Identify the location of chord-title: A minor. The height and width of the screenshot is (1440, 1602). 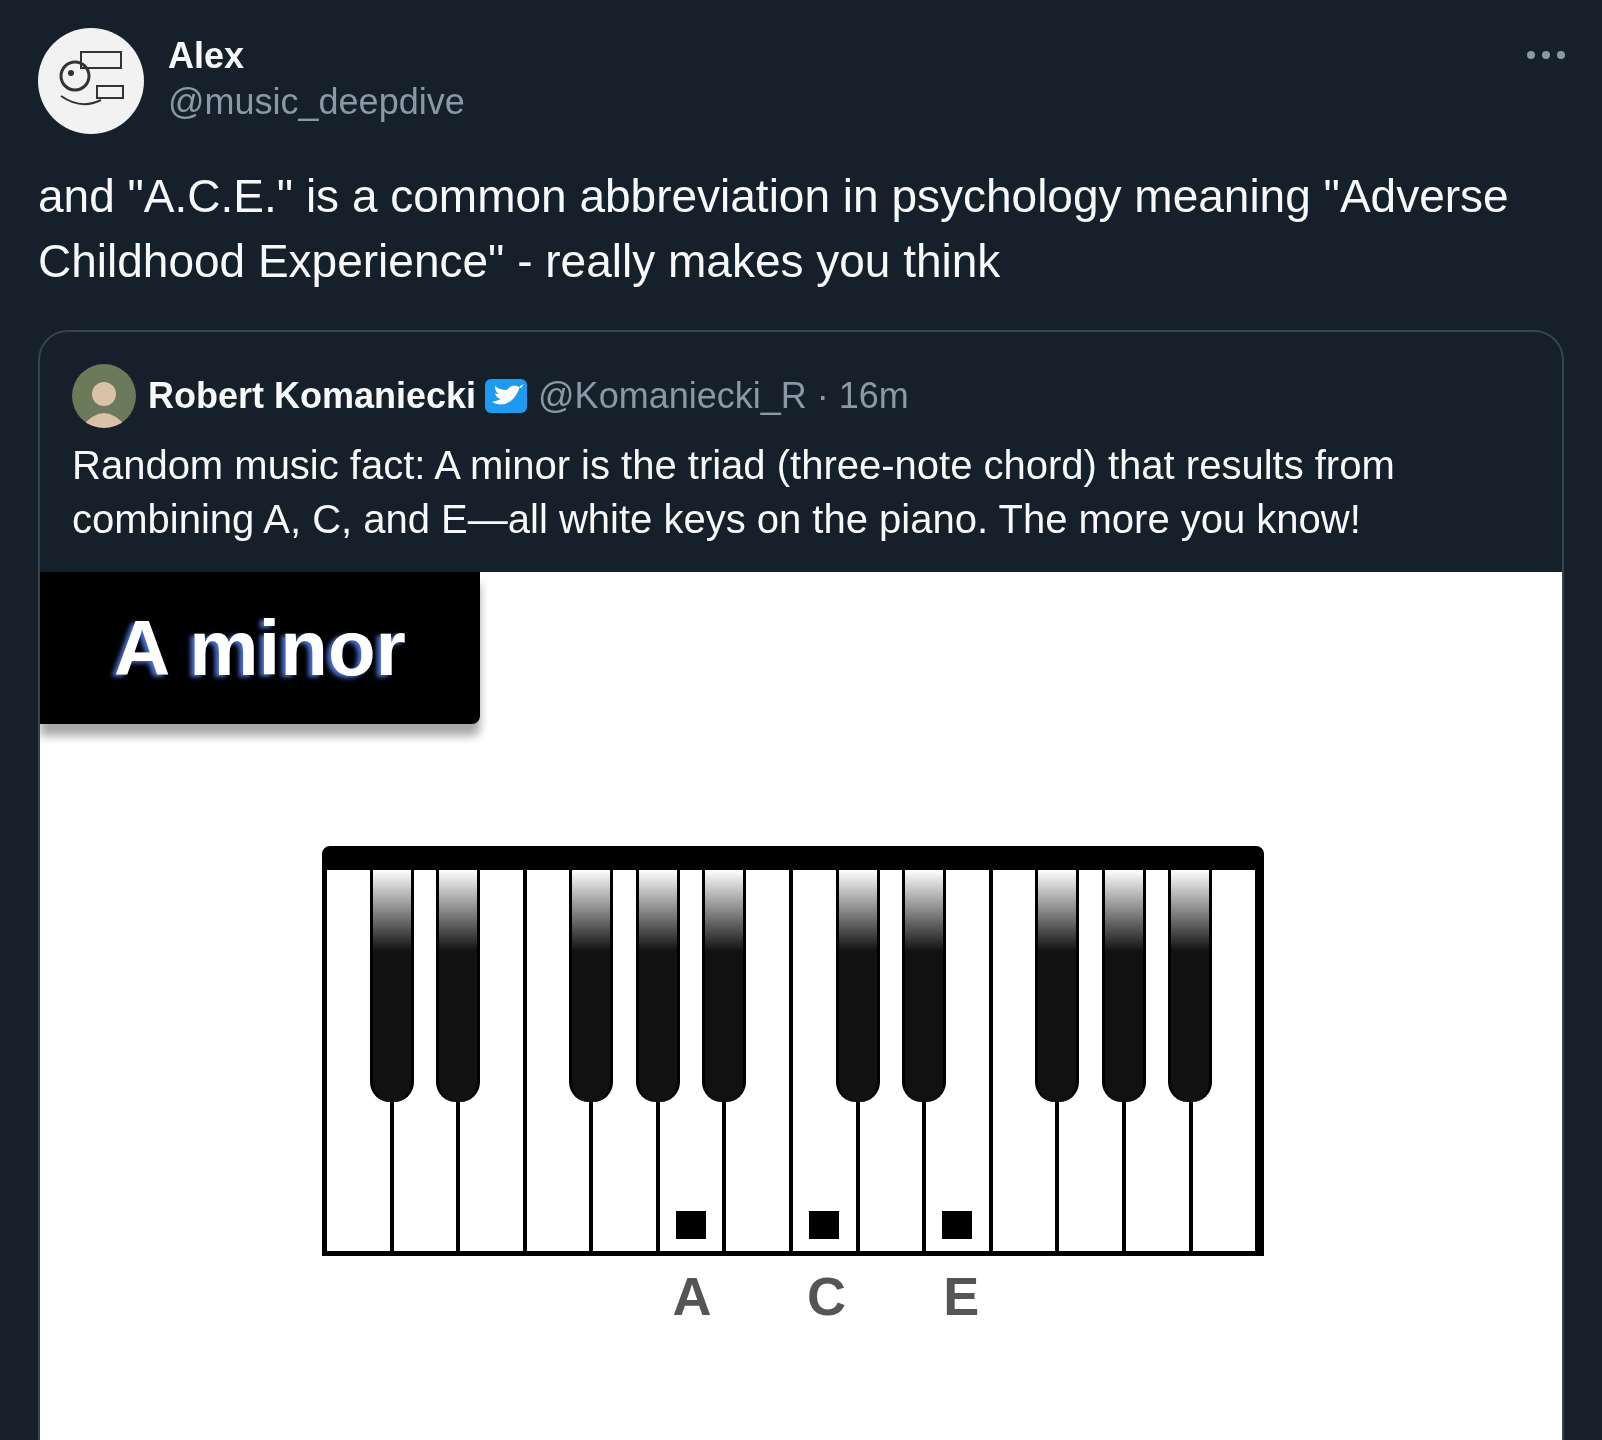
(260, 648).